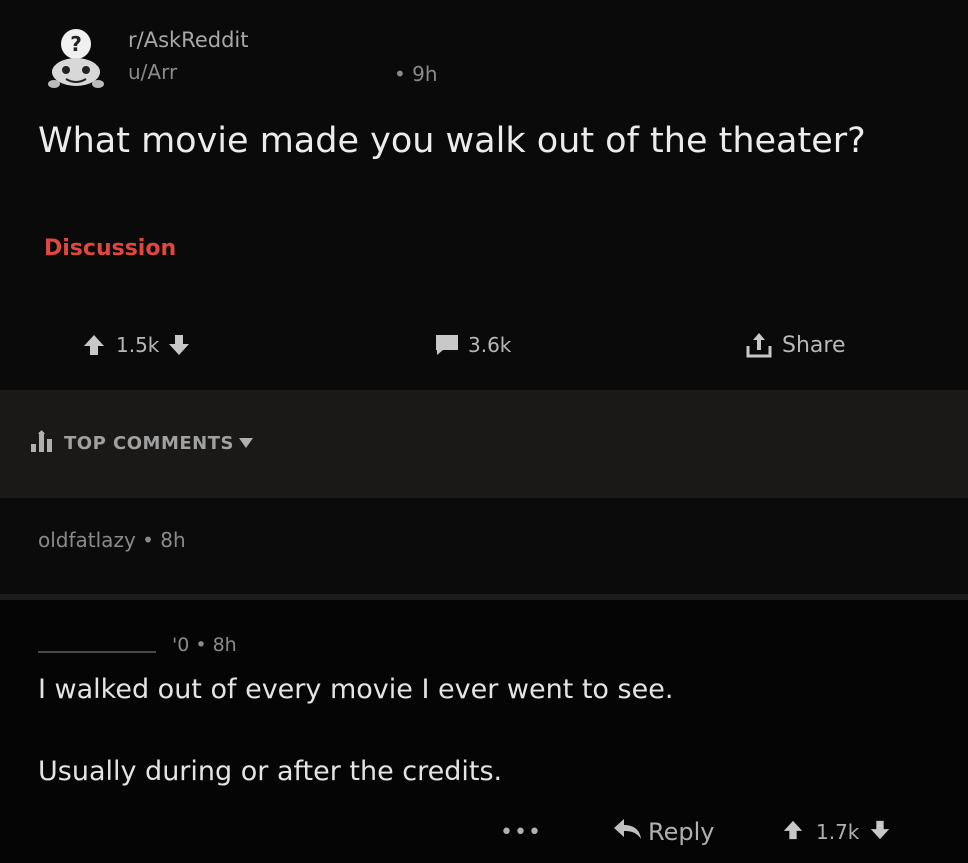 This screenshot has width=968, height=863. Describe the element at coordinates (484, 546) in the screenshot. I see `collapsed-comment: oldfatlazy • 8h` at that location.